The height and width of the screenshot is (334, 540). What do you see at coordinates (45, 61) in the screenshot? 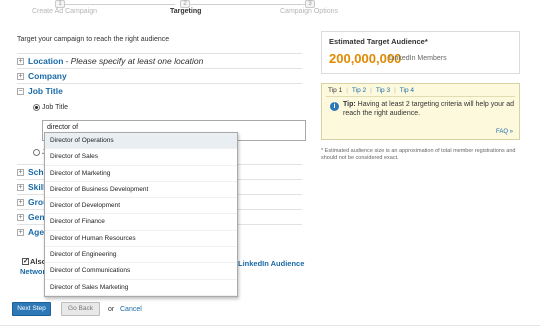
I see `section-title: Location` at bounding box center [45, 61].